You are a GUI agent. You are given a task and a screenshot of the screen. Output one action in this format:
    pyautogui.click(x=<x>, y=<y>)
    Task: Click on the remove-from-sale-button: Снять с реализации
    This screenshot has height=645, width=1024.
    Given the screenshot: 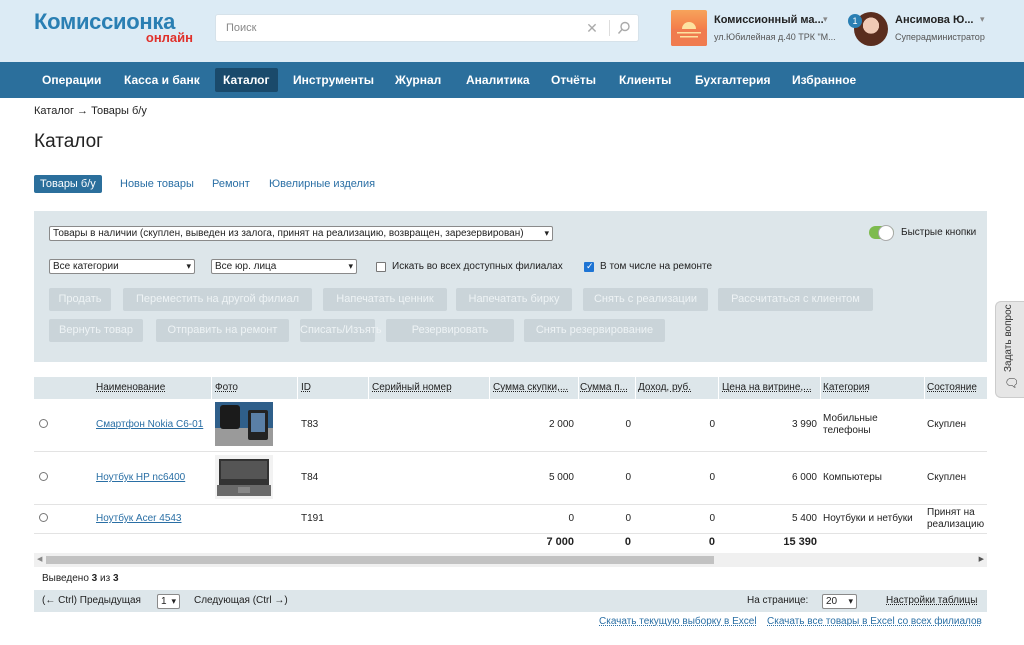 What is the action you would take?
    pyautogui.click(x=645, y=299)
    